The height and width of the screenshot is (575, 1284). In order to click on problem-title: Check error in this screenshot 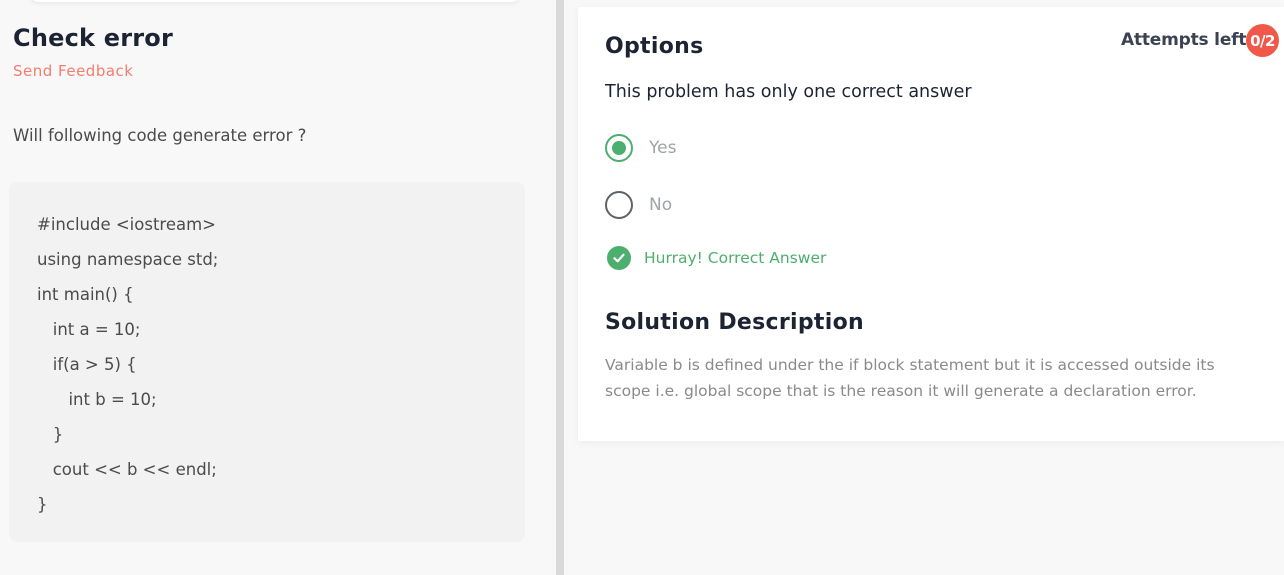, I will do `click(93, 38)`.